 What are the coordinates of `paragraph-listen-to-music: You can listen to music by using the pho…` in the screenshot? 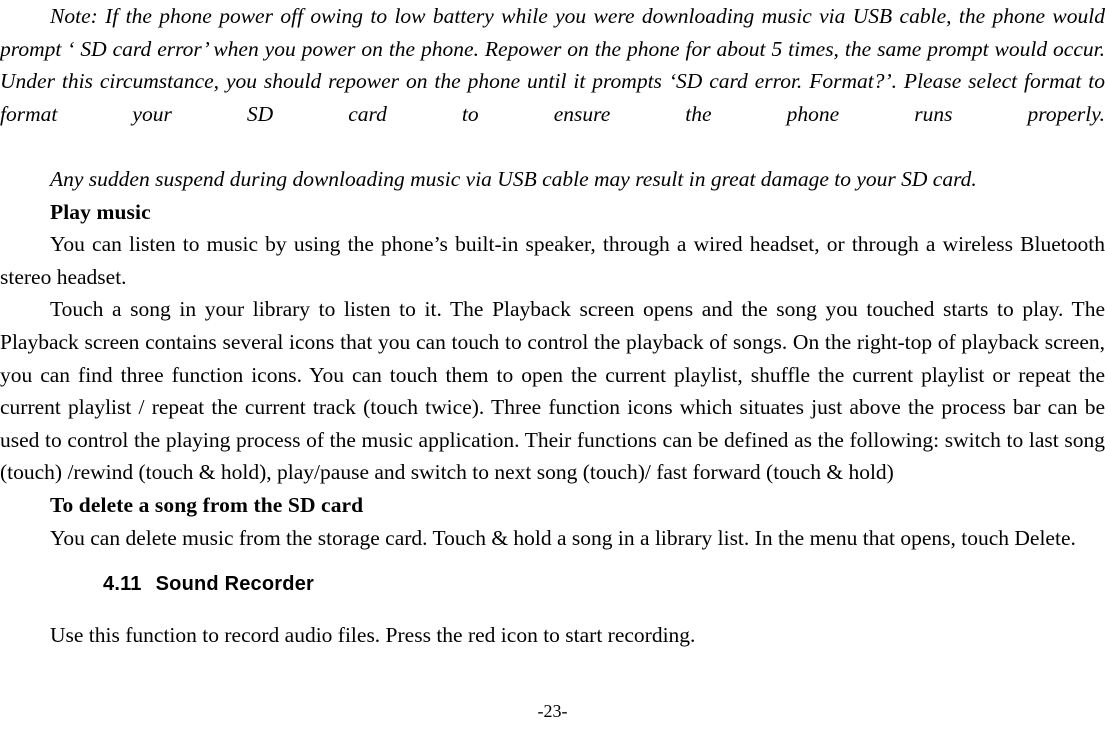 It's located at (552, 260).